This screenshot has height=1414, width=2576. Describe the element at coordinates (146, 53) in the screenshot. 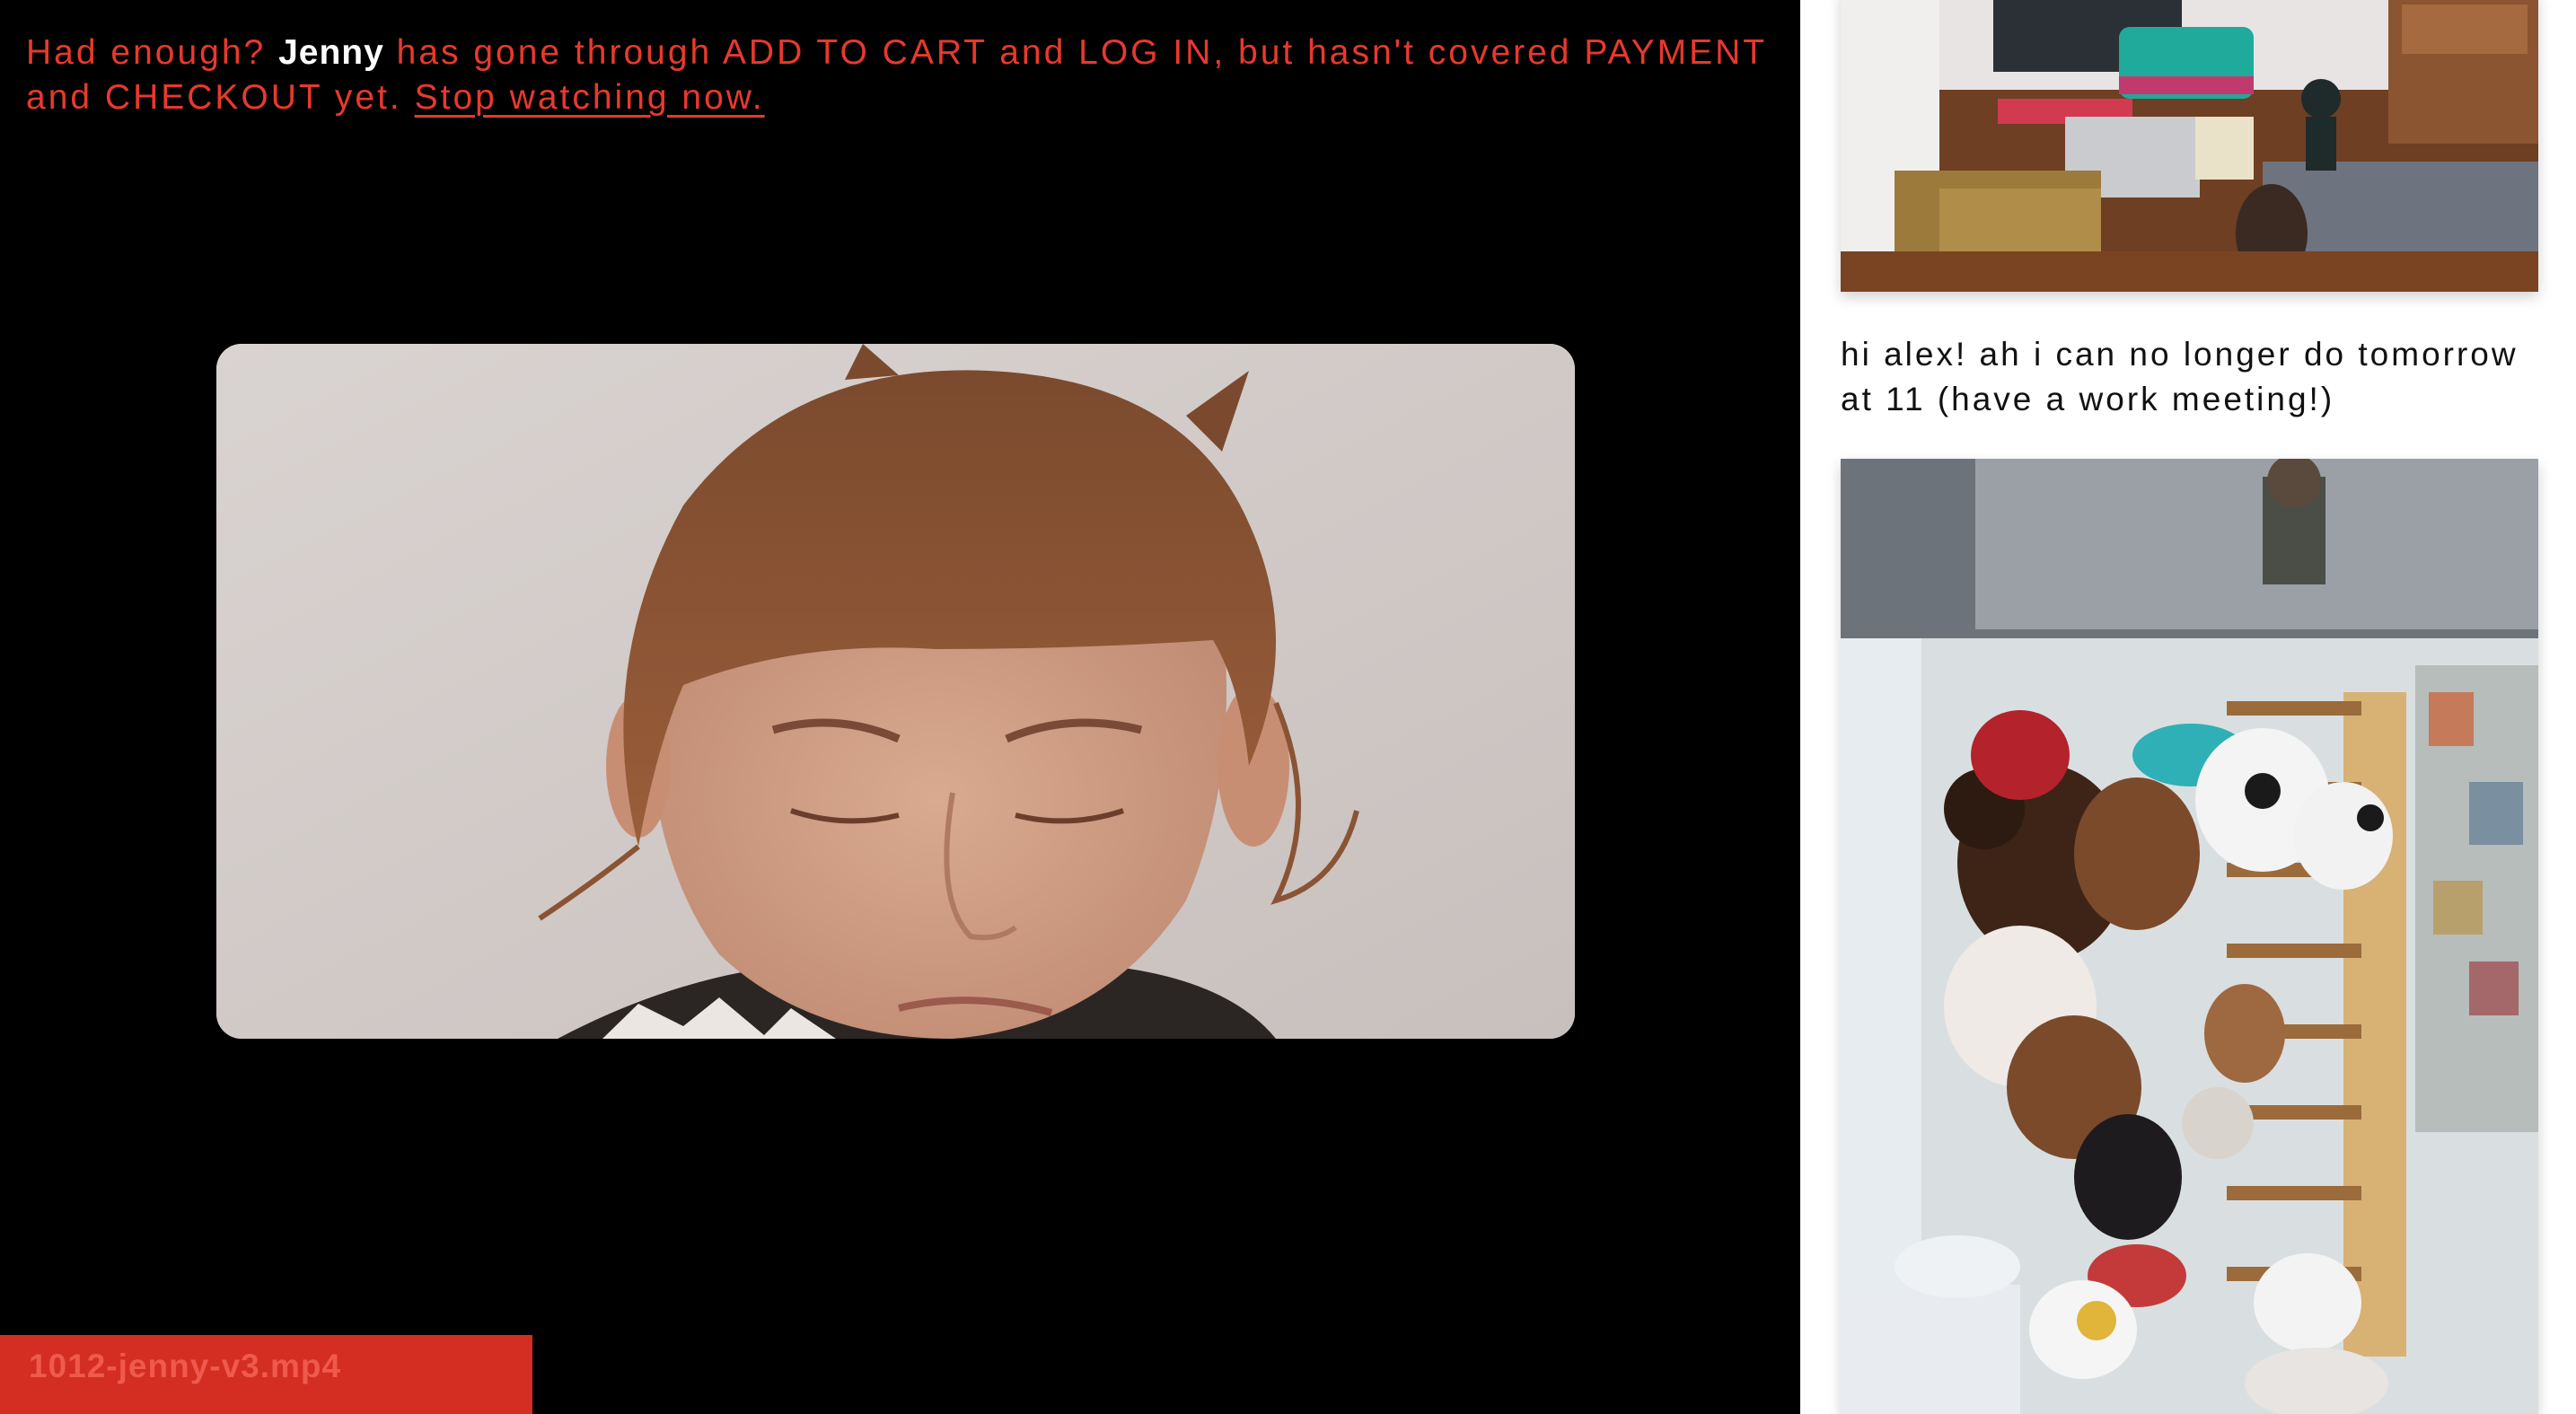

I see `message-lead: Had enough?` at that location.